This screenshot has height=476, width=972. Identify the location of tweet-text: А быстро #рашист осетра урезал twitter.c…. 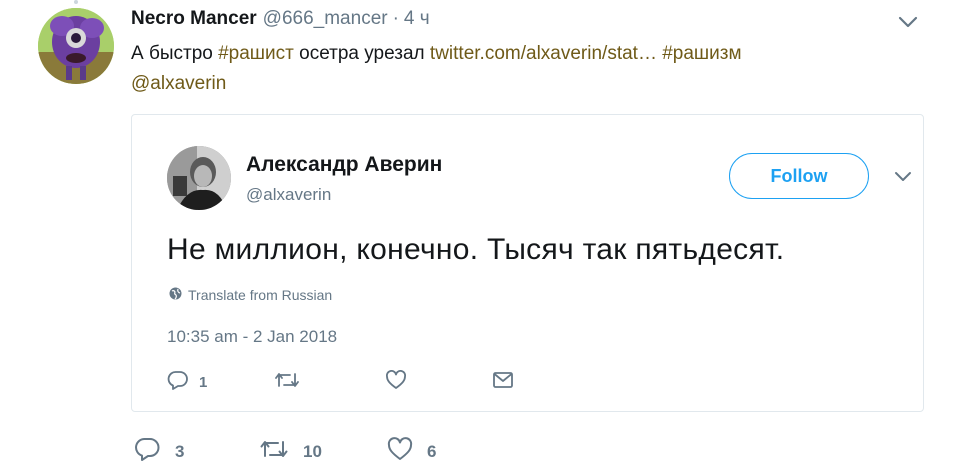
(541, 69).